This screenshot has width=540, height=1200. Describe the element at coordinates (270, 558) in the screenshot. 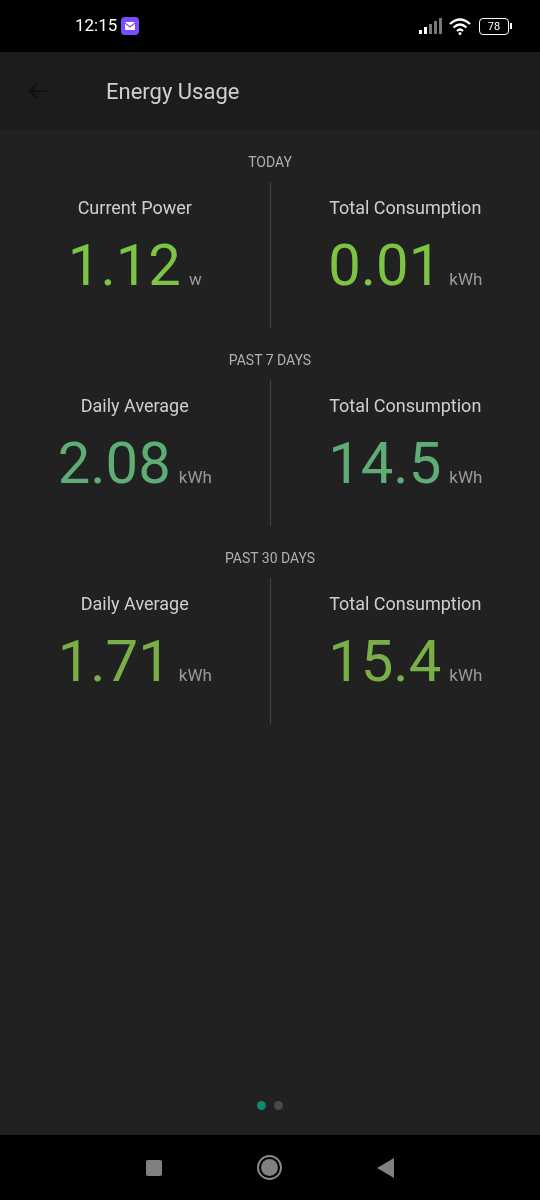

I see `section-title: PAST 30 DAYS` at that location.